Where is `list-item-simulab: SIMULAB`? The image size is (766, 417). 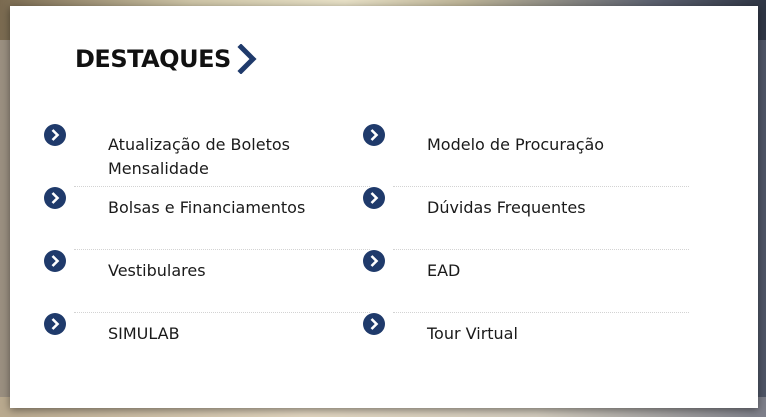 list-item-simulab: SIMULAB is located at coordinates (207, 344).